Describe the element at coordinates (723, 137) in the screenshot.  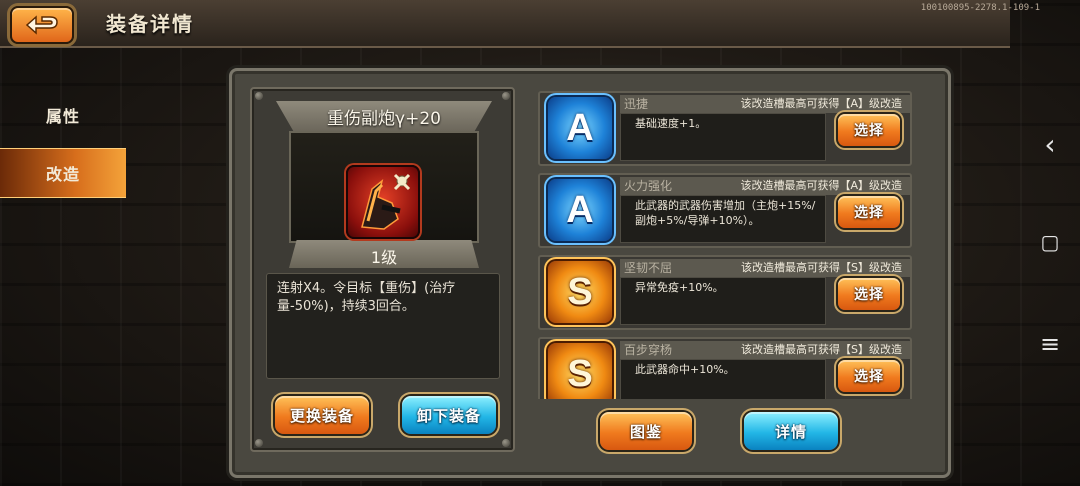
I see `slot-effect: 基础速度+1。` at that location.